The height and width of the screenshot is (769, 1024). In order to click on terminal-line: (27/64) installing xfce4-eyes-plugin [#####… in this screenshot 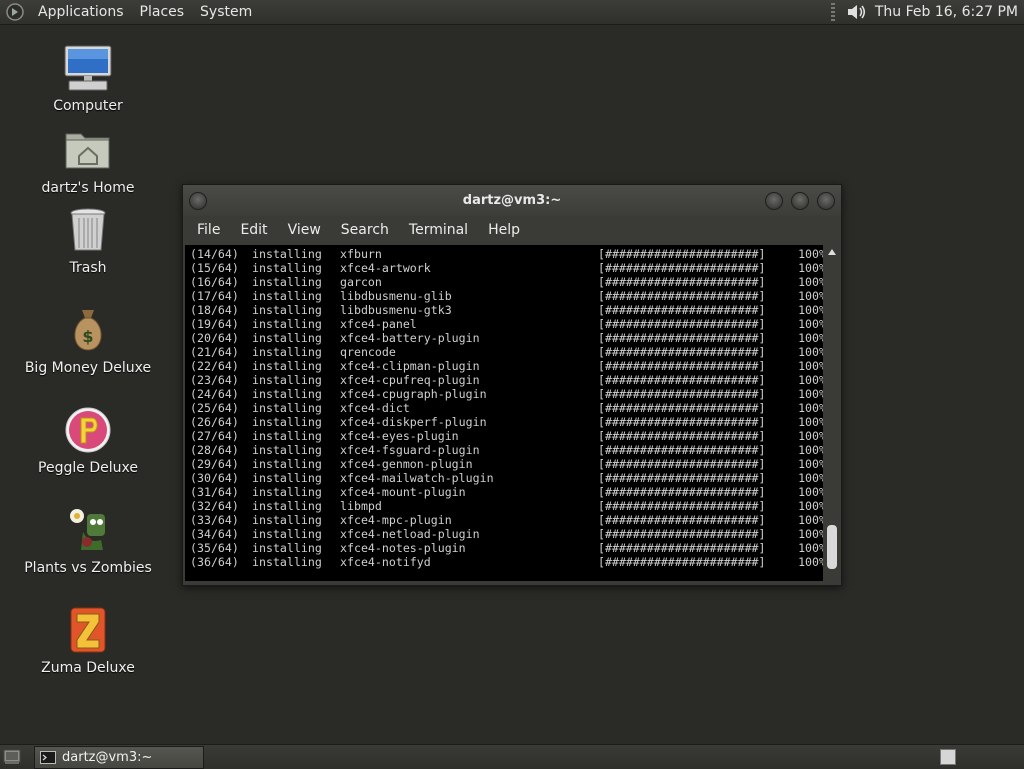, I will do `click(506, 436)`.